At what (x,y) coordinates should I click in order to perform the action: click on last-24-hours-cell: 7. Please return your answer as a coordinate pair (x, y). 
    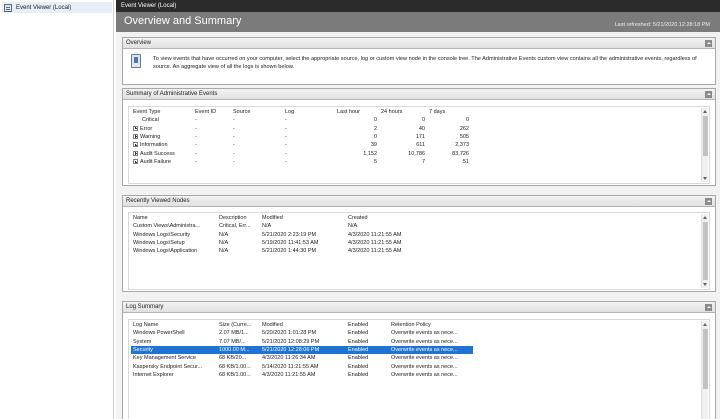
    Looking at the image, I should click on (423, 162).